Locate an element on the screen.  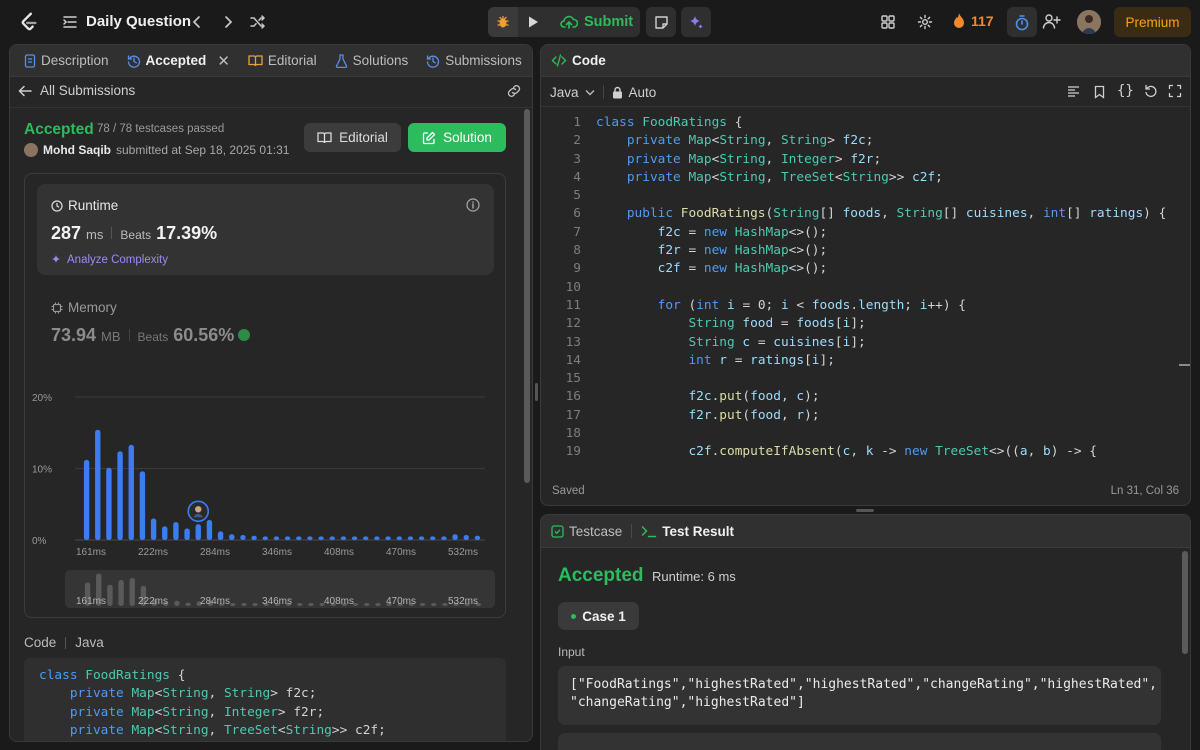
left-scrollbar is located at coordinates (527, 296).